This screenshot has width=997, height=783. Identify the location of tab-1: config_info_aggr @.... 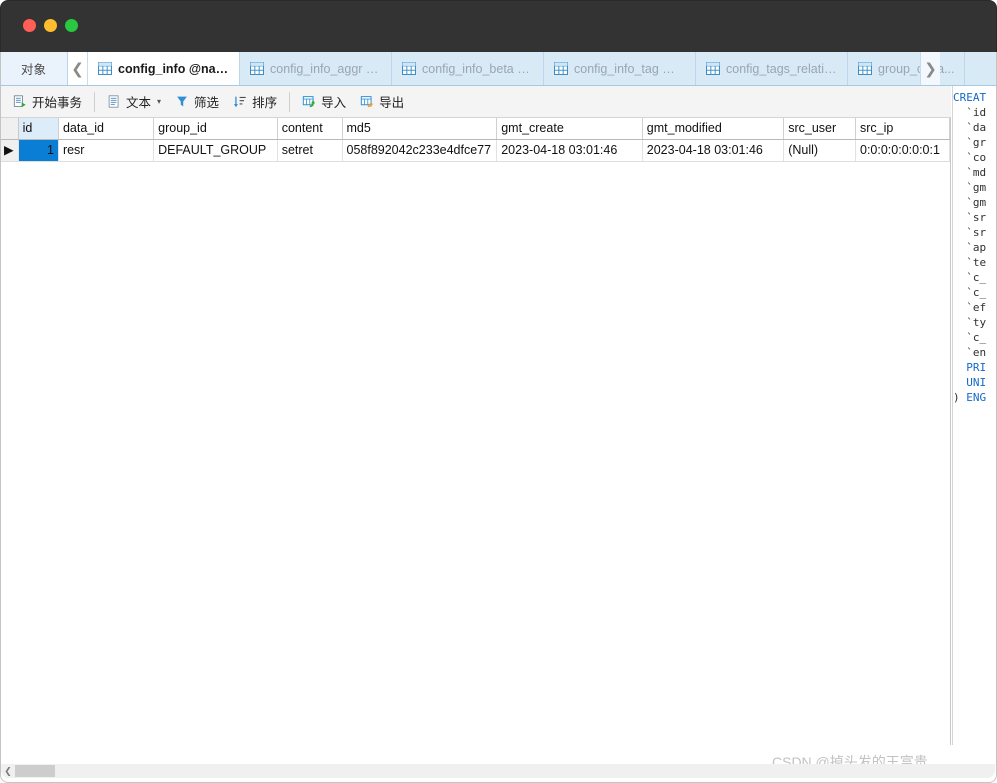
(316, 68).